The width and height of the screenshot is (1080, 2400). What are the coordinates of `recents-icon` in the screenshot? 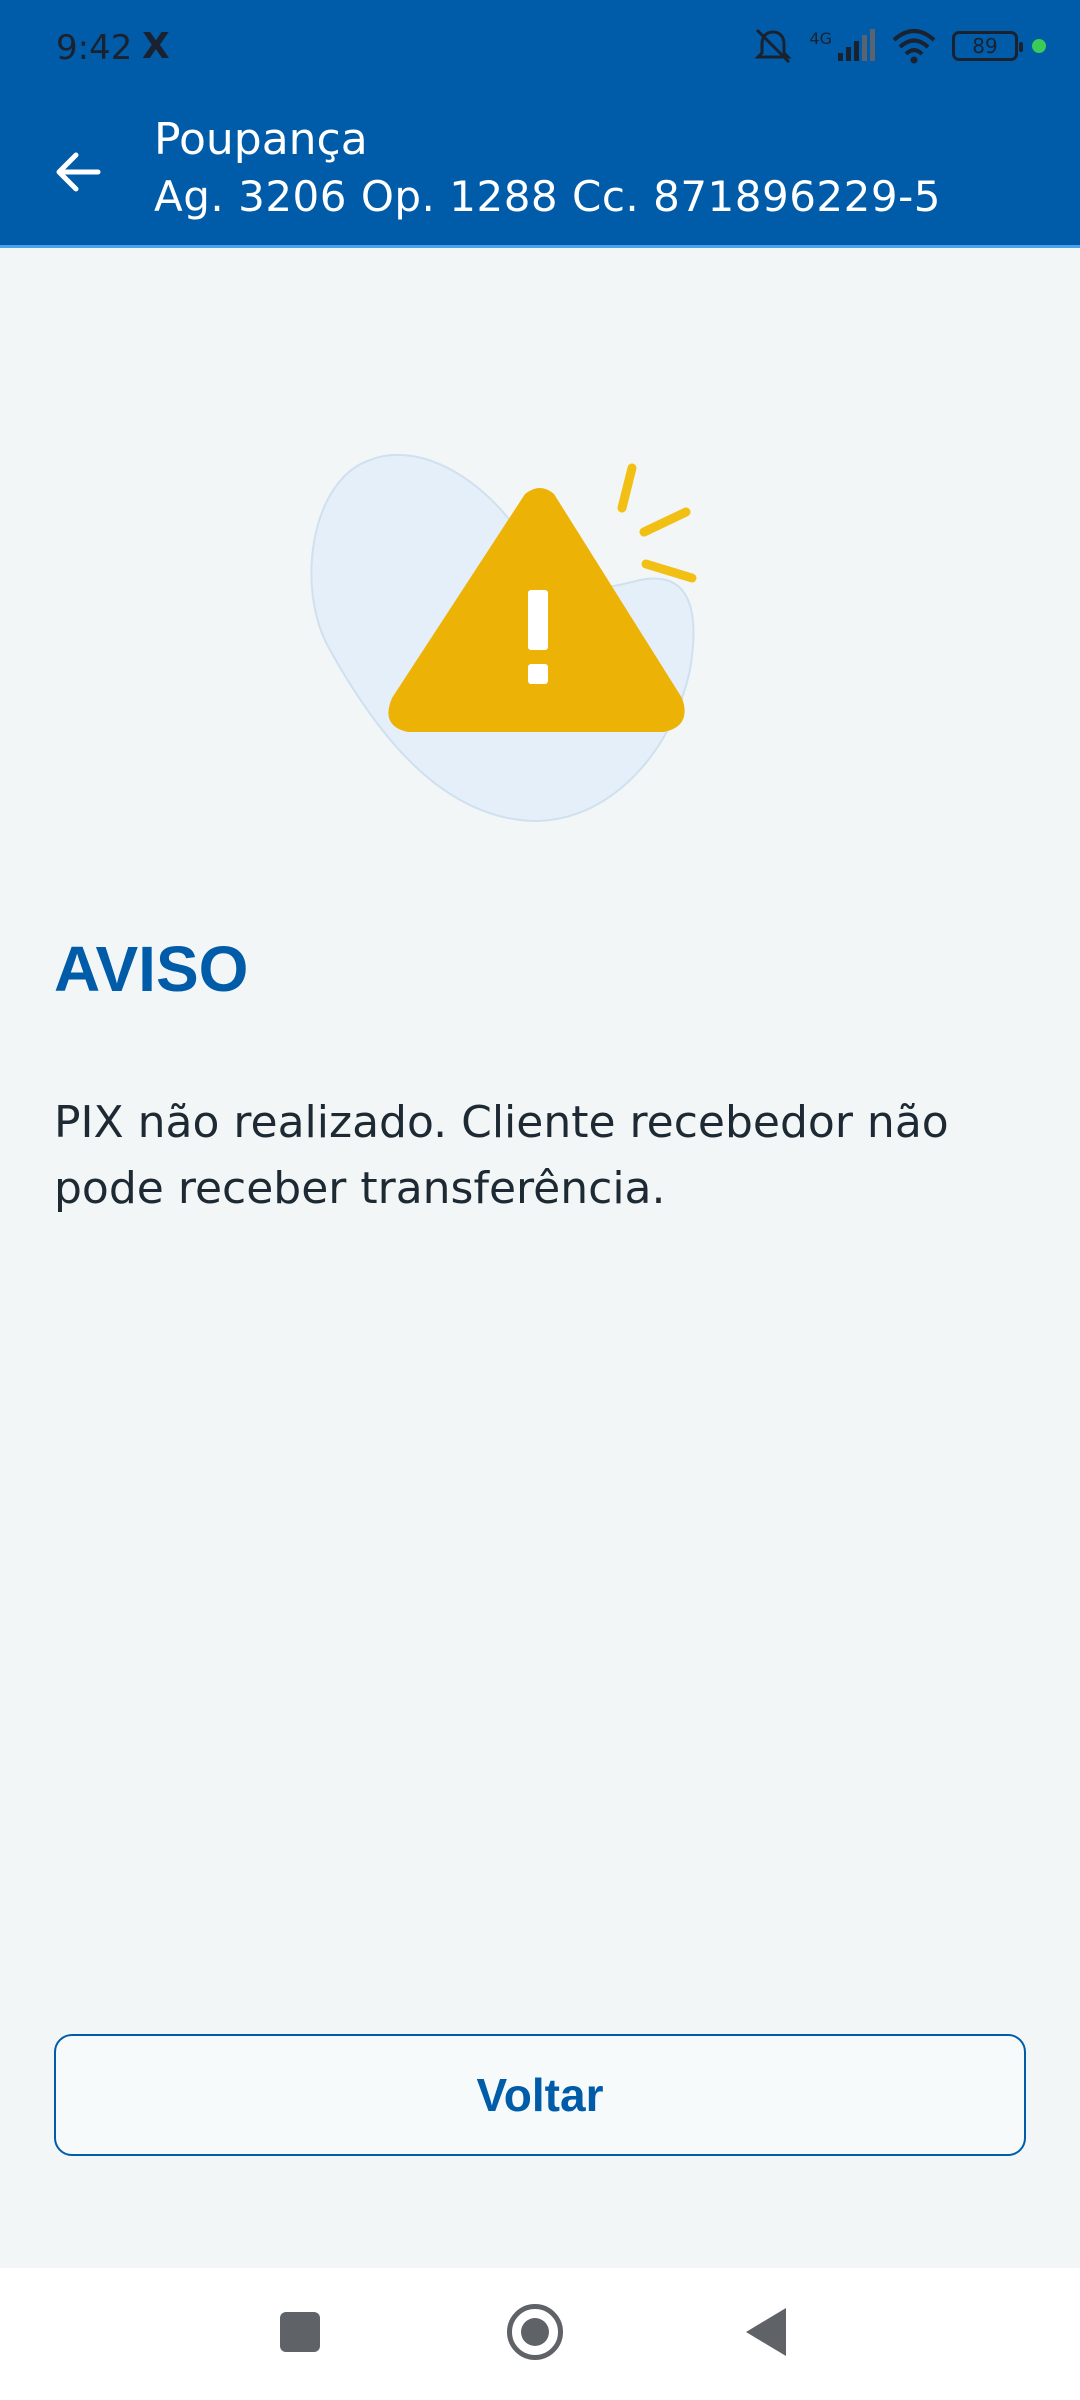 It's located at (300, 2332).